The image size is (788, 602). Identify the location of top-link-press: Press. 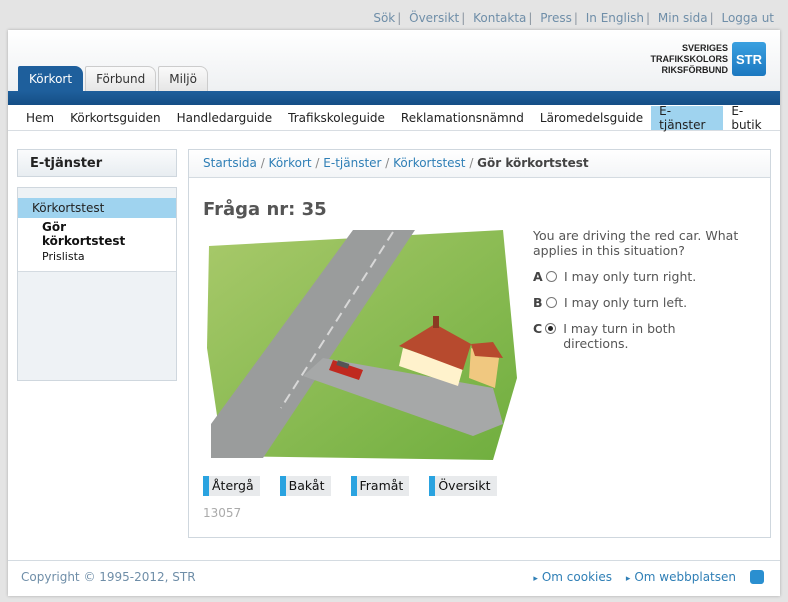
(556, 18).